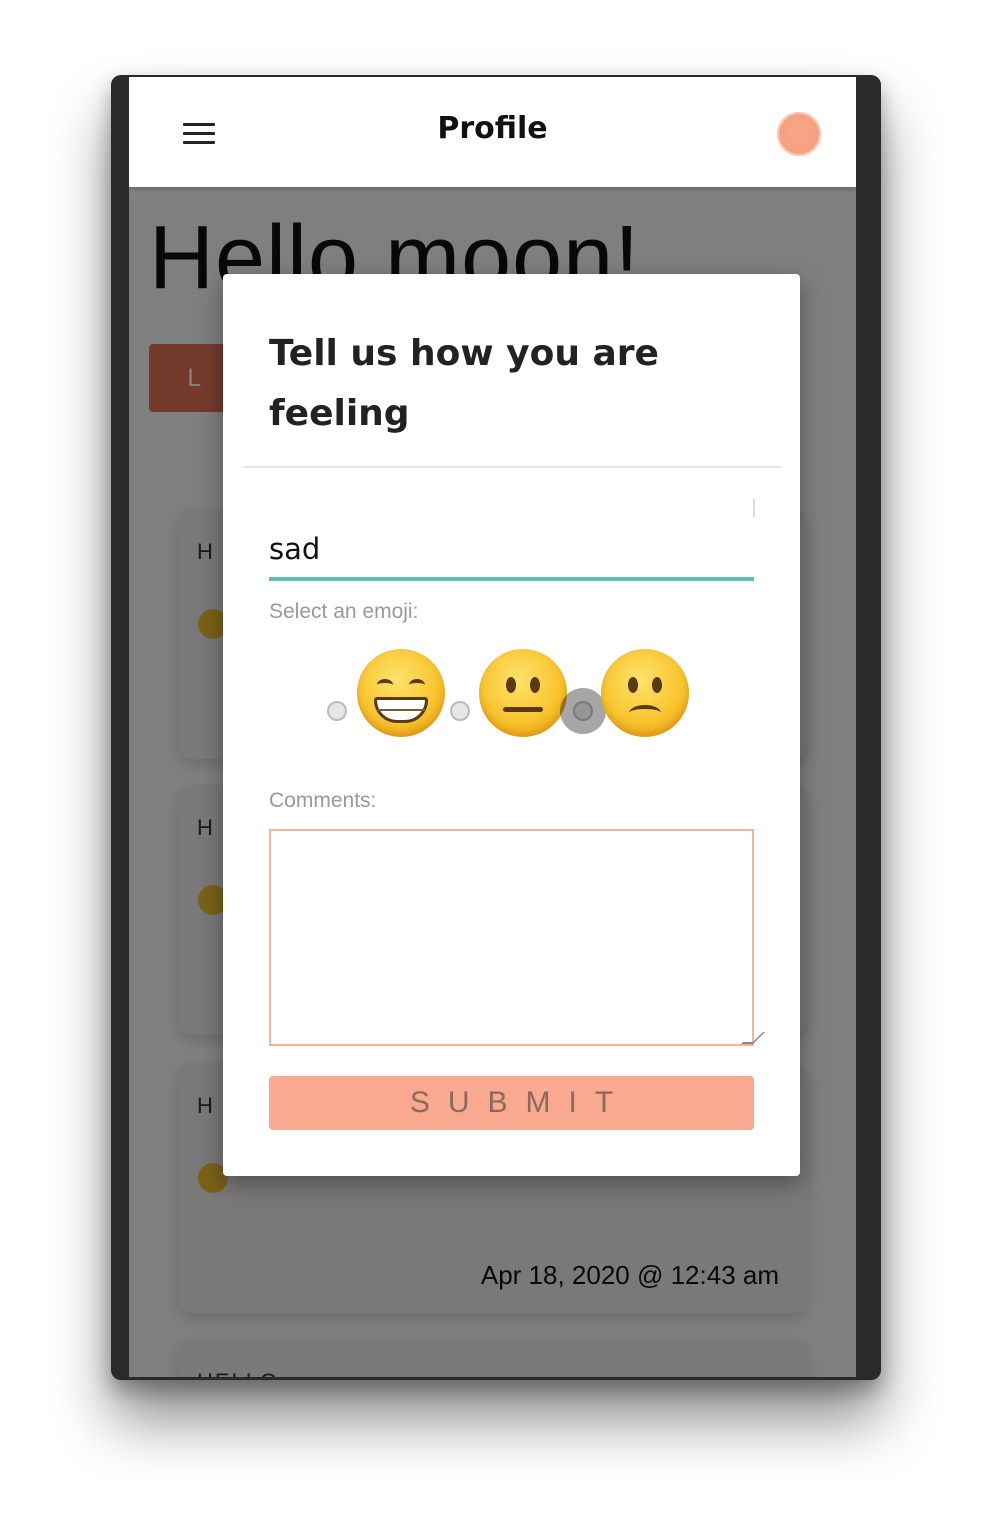  Describe the element at coordinates (401, 693) in the screenshot. I see `grinning-face-icon` at that location.